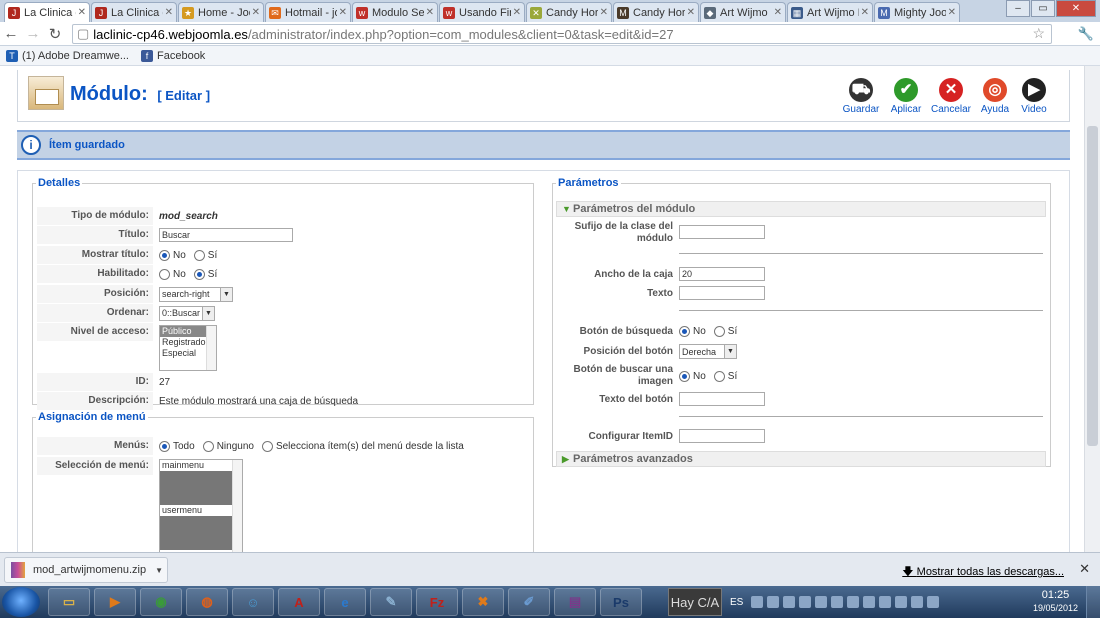 The width and height of the screenshot is (1100, 618). What do you see at coordinates (86, 570) in the screenshot?
I see `download-item: mod_artwijmomenu.zip ▼` at bounding box center [86, 570].